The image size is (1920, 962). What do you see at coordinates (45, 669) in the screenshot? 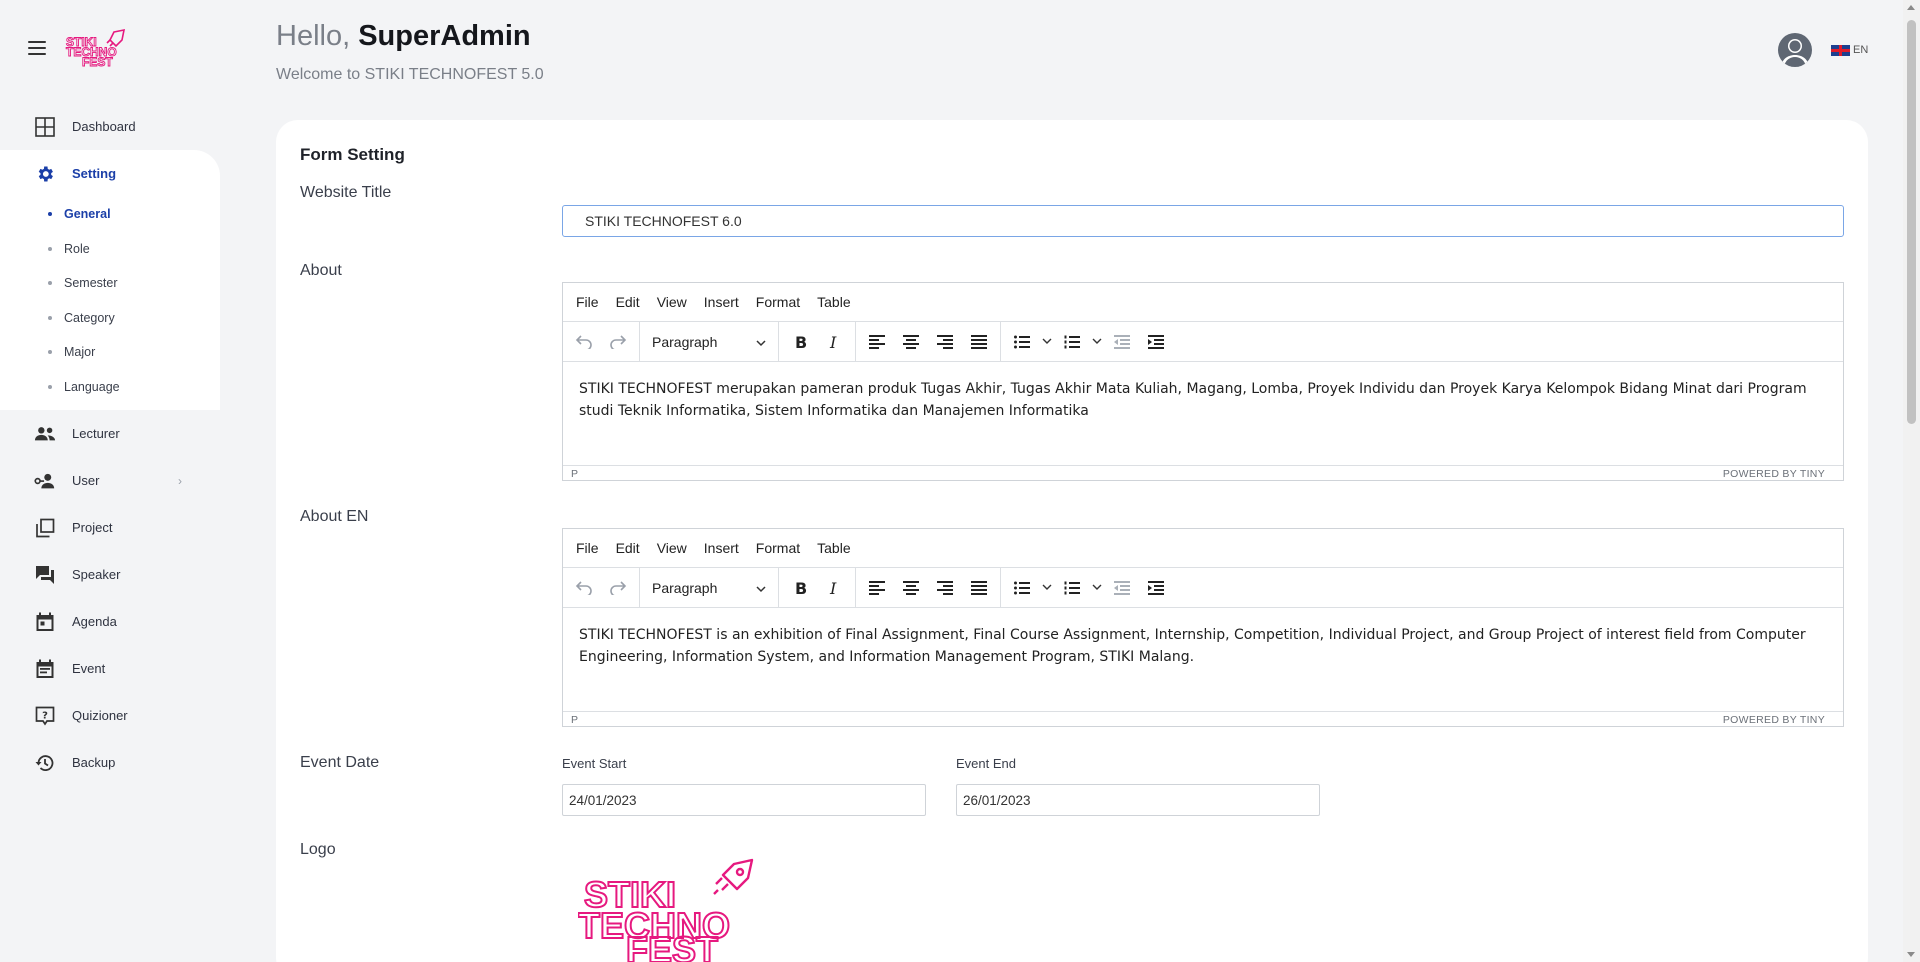
I see `calendar-list-icon` at bounding box center [45, 669].